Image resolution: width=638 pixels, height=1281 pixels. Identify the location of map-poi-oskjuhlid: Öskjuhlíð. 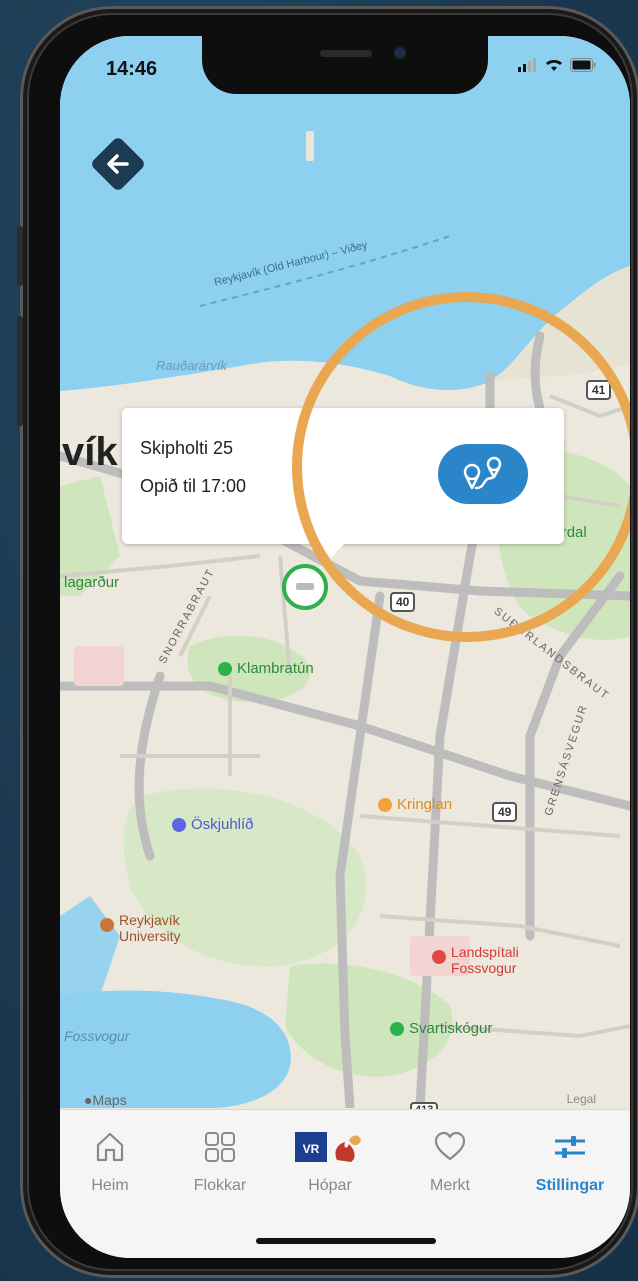
(213, 824).